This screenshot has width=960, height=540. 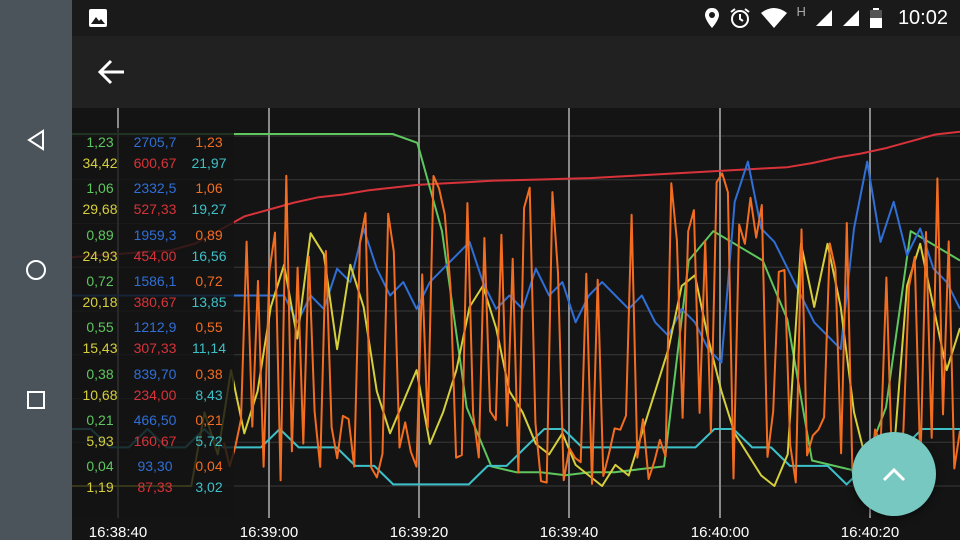 I want to click on navigation-bar, so click(x=36, y=270).